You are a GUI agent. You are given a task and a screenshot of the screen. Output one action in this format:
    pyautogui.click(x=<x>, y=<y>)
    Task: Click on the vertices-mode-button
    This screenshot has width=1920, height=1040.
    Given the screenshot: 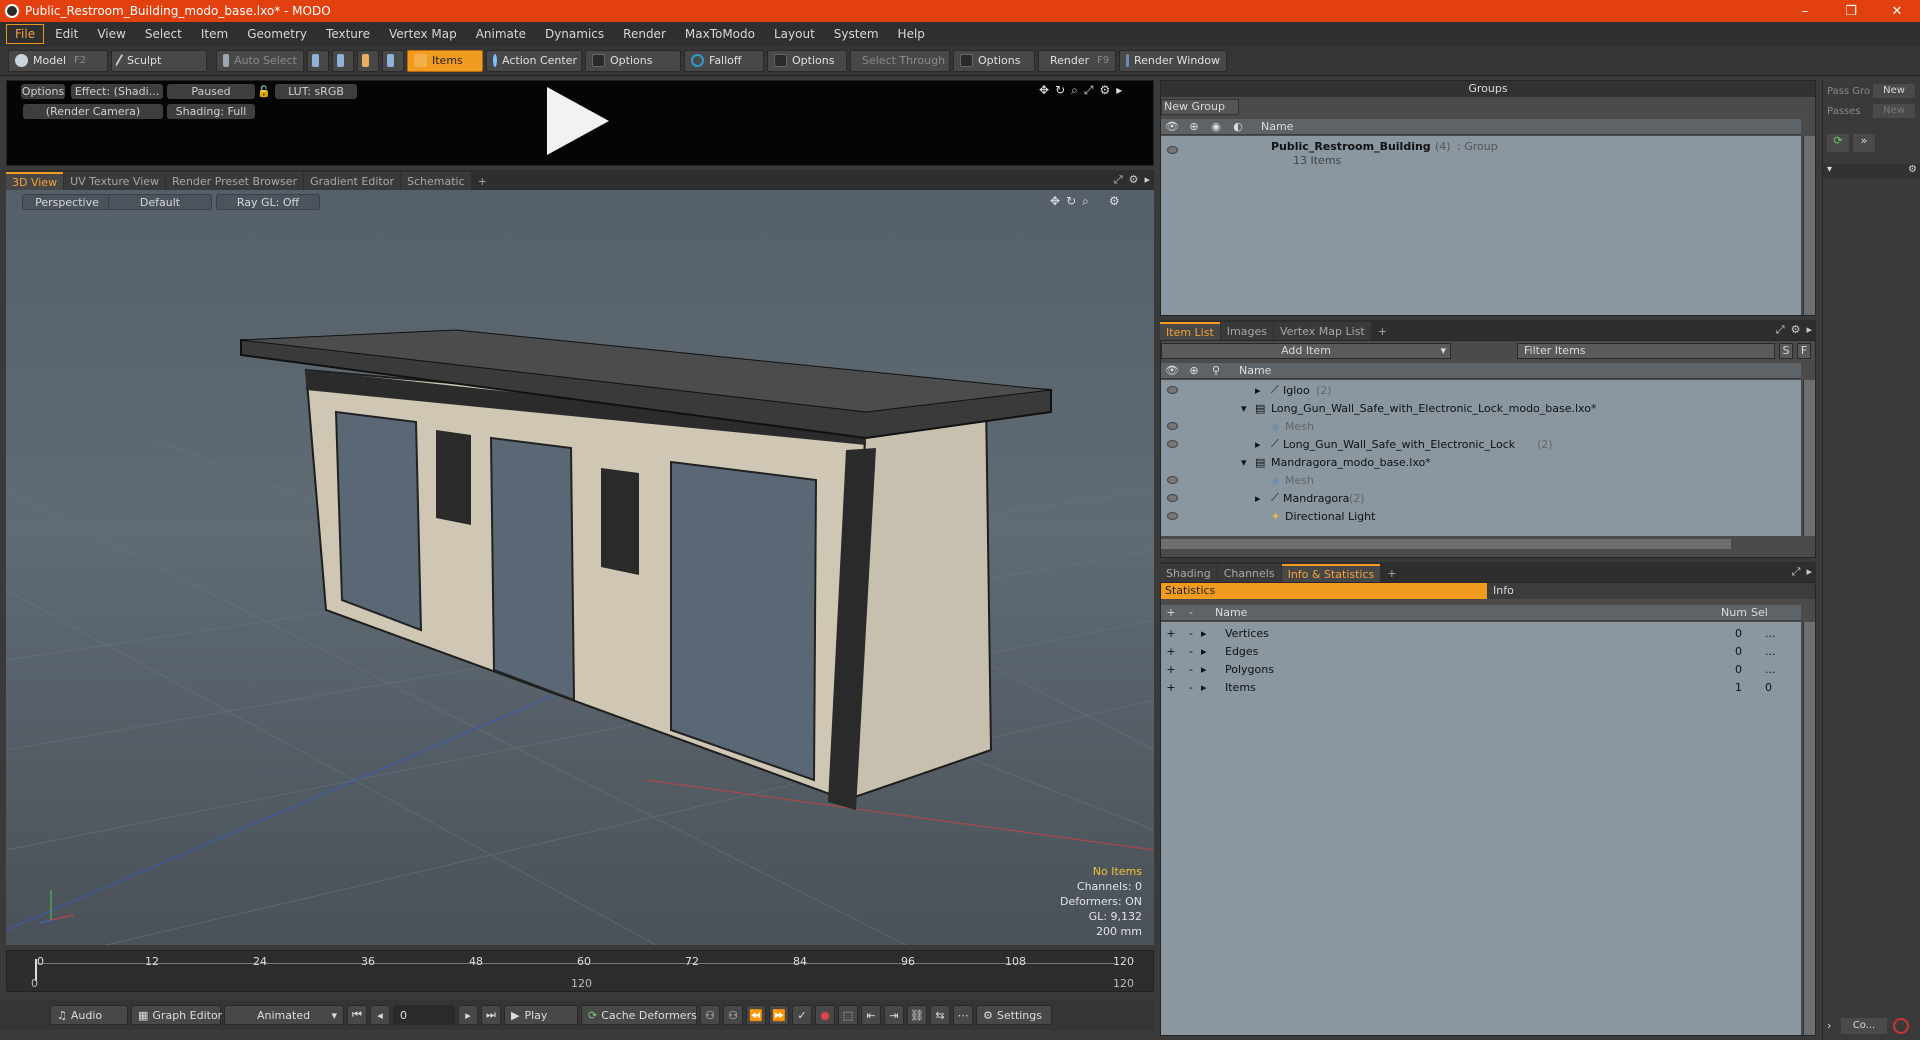 What is the action you would take?
    pyautogui.click(x=318, y=60)
    